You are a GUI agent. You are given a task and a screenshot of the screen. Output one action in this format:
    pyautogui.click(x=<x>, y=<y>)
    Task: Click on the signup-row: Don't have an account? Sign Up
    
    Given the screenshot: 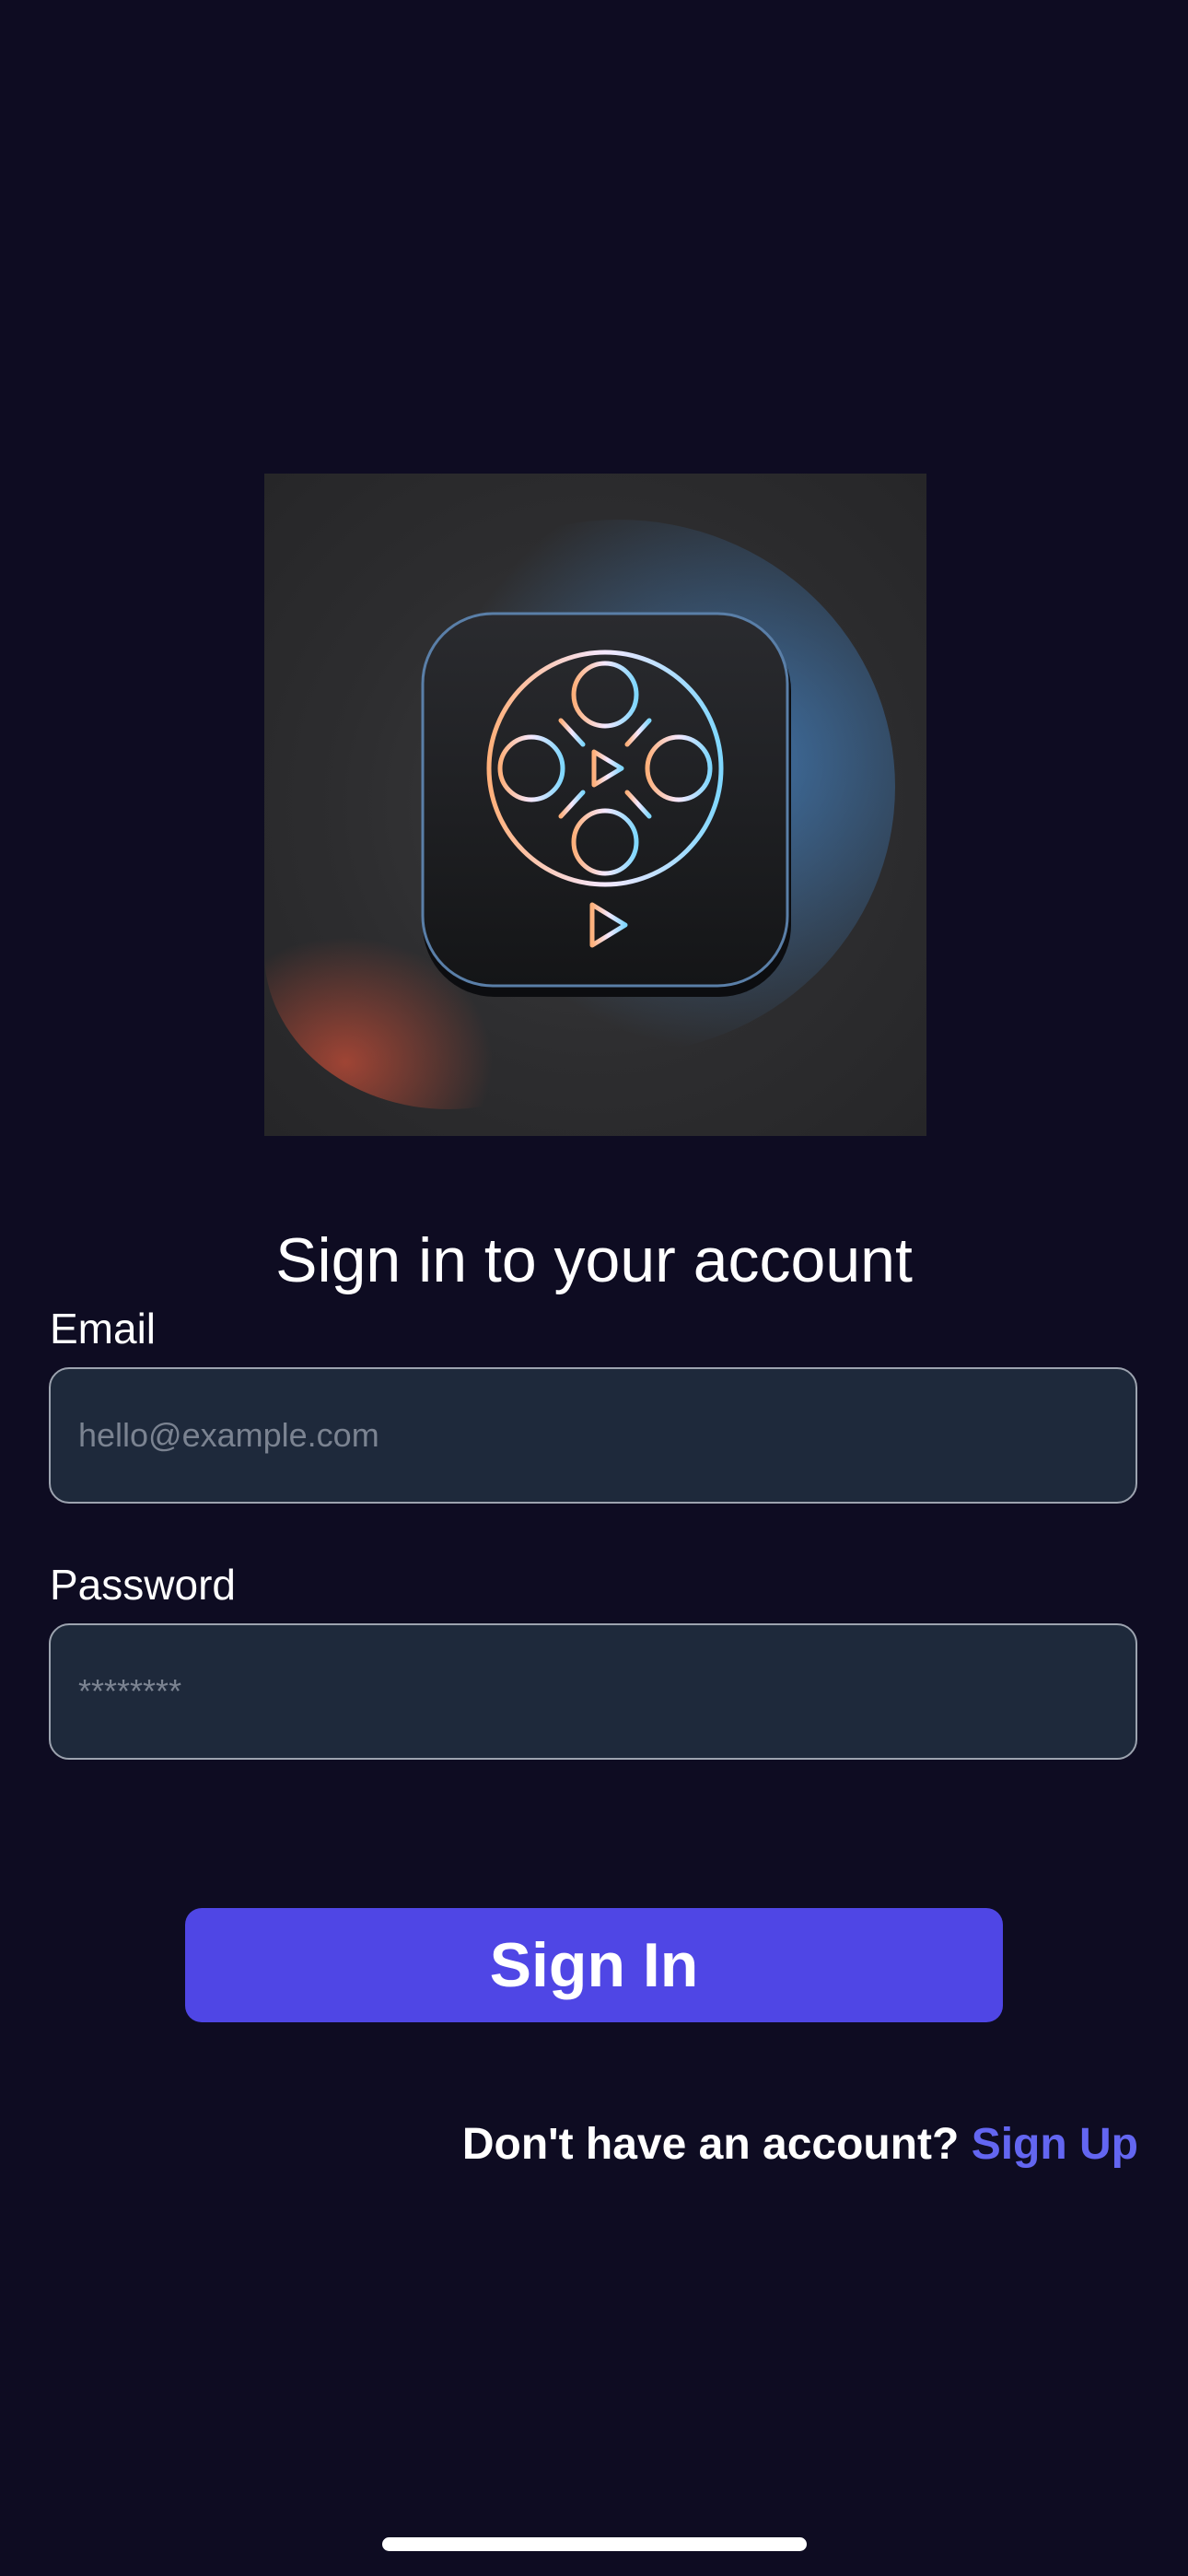 What is the action you would take?
    pyautogui.click(x=800, y=2144)
    